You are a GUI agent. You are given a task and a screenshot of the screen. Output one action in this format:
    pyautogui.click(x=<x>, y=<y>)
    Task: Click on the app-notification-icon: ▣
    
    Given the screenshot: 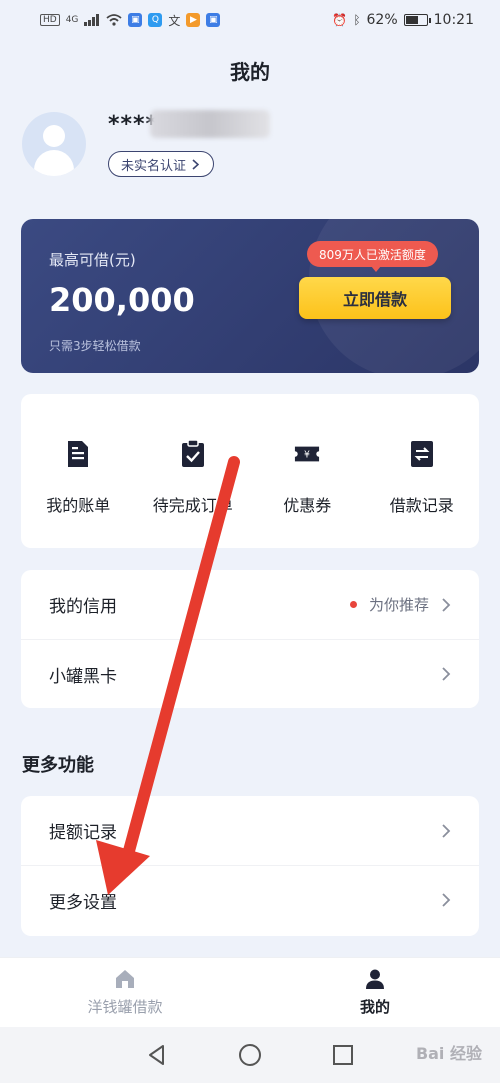 What is the action you would take?
    pyautogui.click(x=135, y=20)
    